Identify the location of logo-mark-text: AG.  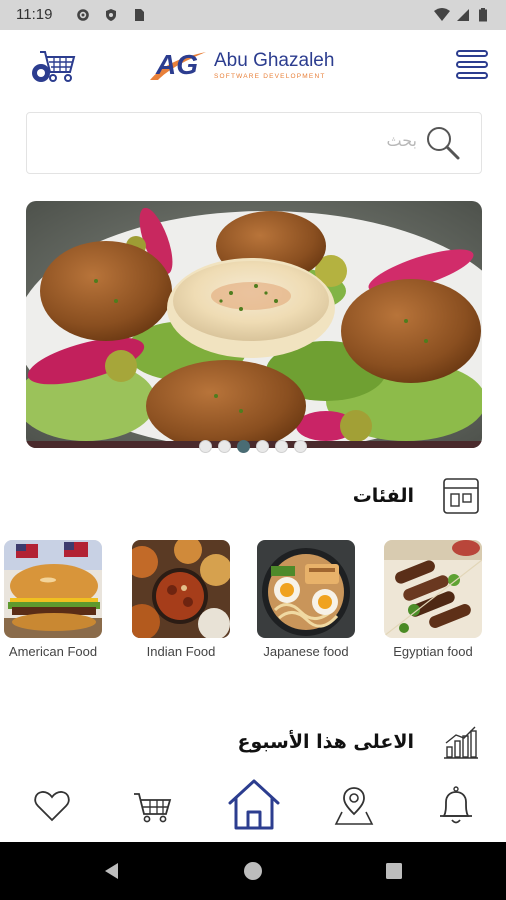
(176, 64).